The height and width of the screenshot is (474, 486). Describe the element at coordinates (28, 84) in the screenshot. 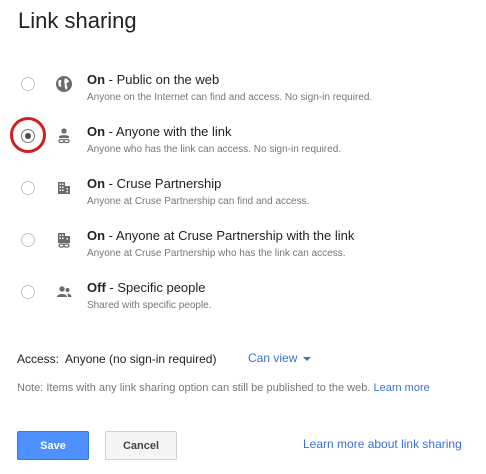

I see `radio-public-web` at that location.